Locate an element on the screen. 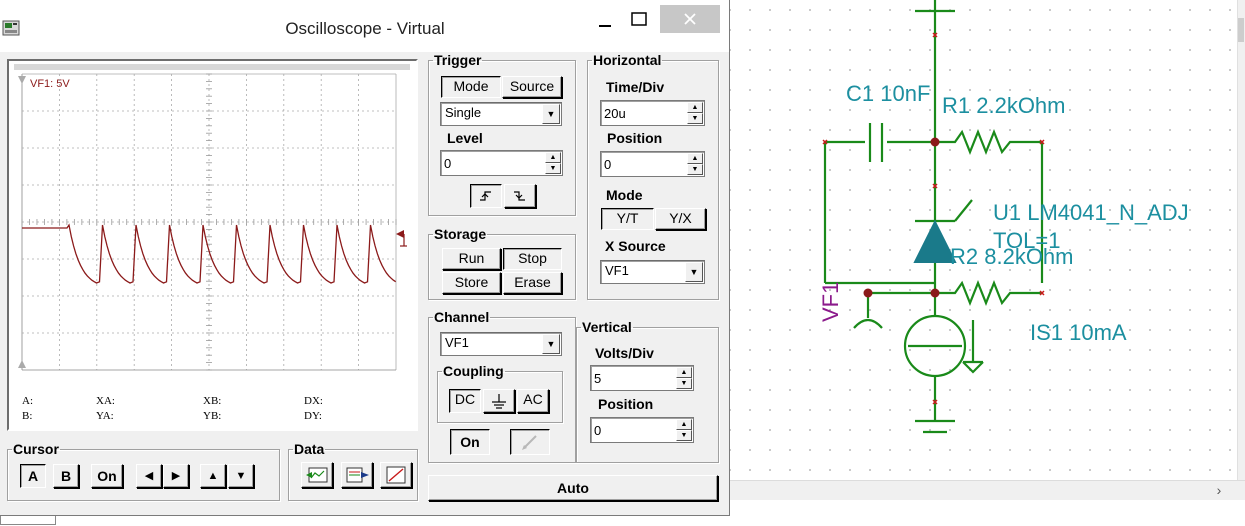 The image size is (1245, 526). horizontal-mode-label: Mode is located at coordinates (624, 195).